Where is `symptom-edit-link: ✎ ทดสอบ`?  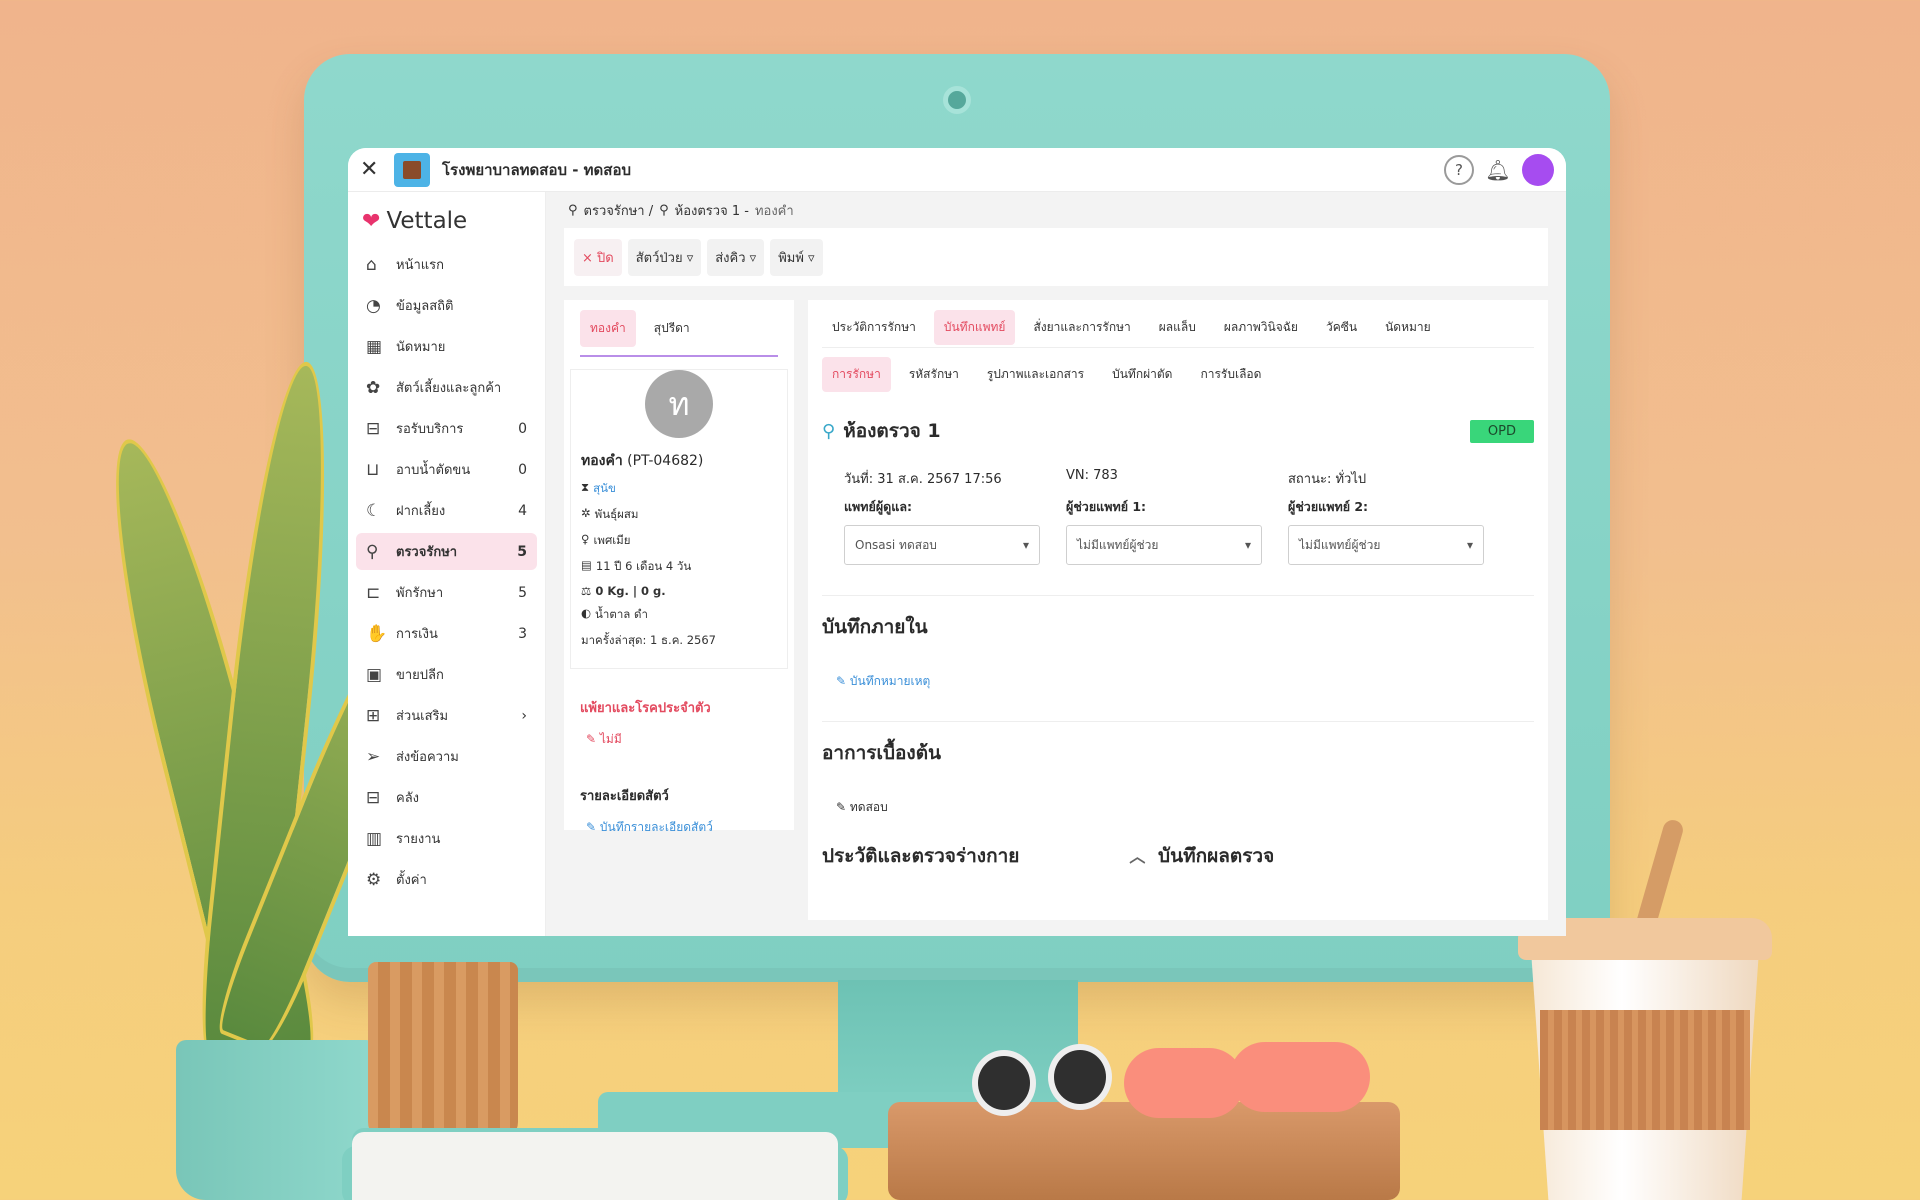 symptom-edit-link: ✎ ทดสอบ is located at coordinates (1185, 807).